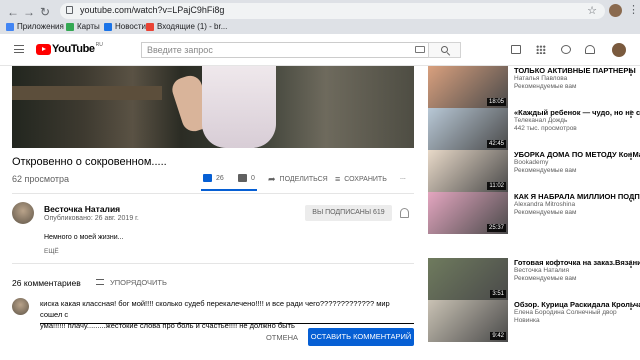 This screenshot has width=640, height=360. Describe the element at coordinates (242, 178) in the screenshot. I see `thumbs-down-icon` at that location.